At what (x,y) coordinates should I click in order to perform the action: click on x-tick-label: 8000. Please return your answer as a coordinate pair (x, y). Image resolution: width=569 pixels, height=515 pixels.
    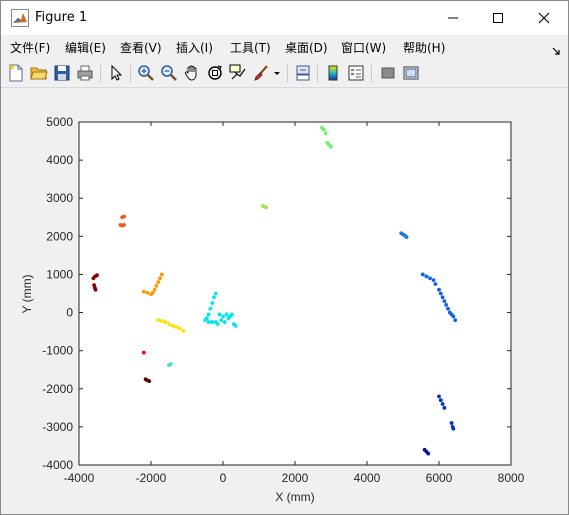
    Looking at the image, I should click on (511, 478).